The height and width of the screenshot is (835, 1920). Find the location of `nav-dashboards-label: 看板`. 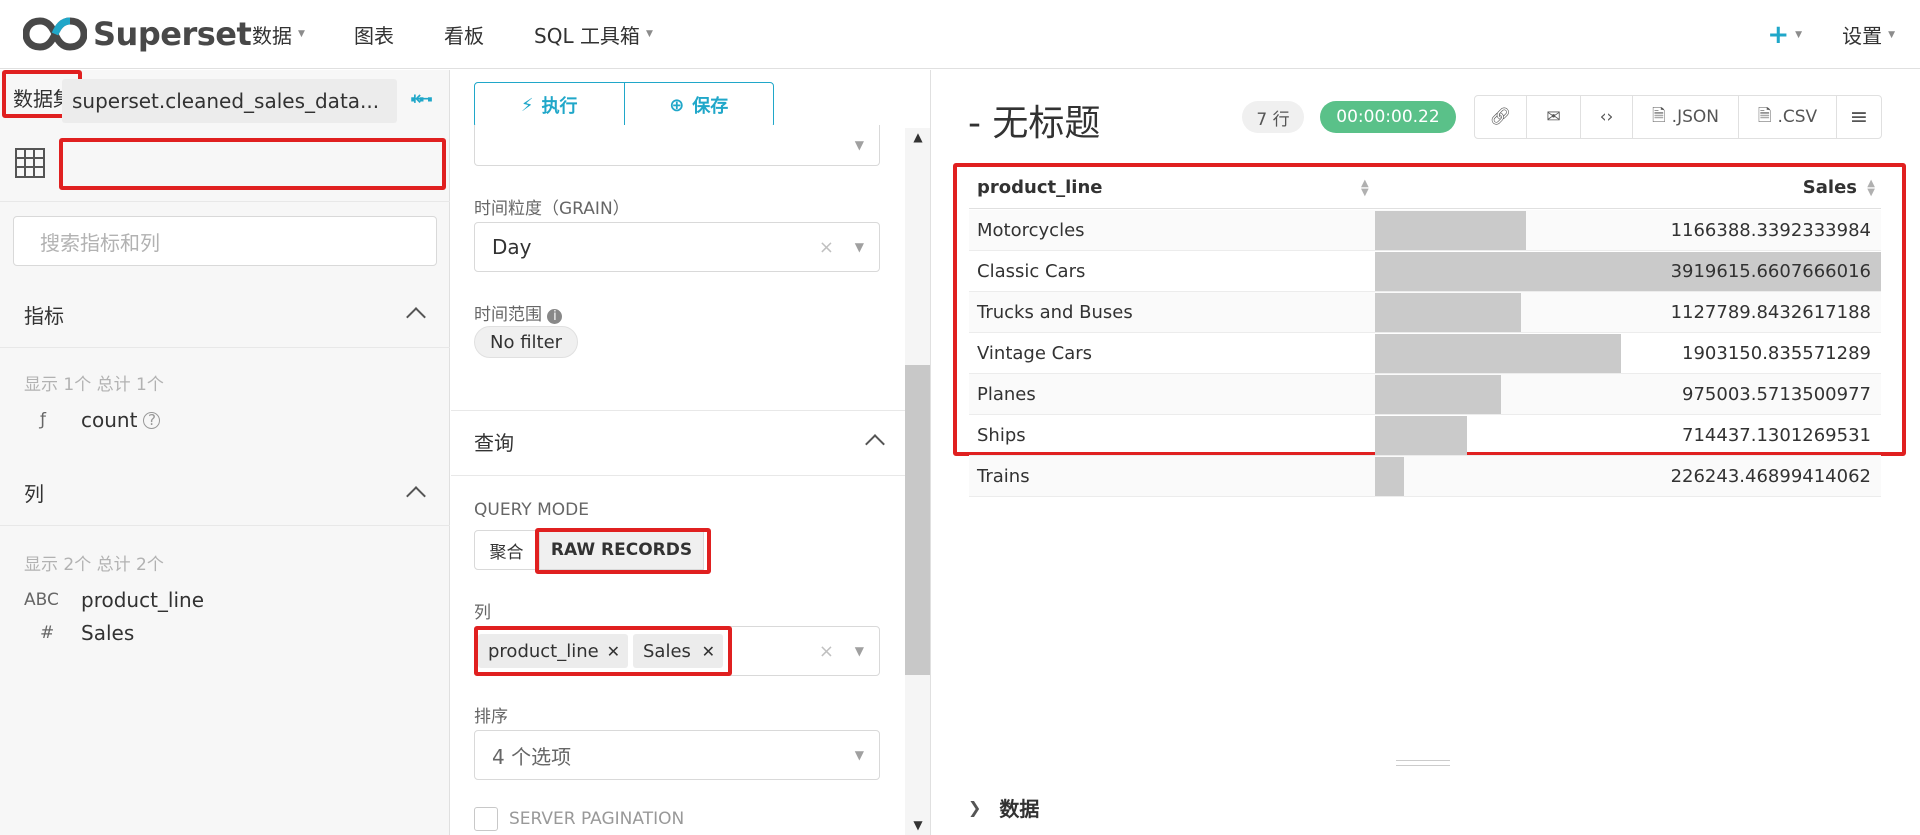

nav-dashboards-label: 看板 is located at coordinates (464, 35).